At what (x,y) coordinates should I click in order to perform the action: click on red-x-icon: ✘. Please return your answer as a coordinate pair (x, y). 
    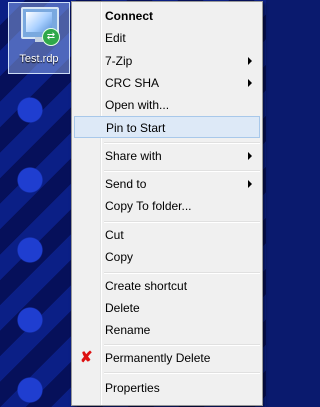
    Looking at the image, I should click on (86, 357).